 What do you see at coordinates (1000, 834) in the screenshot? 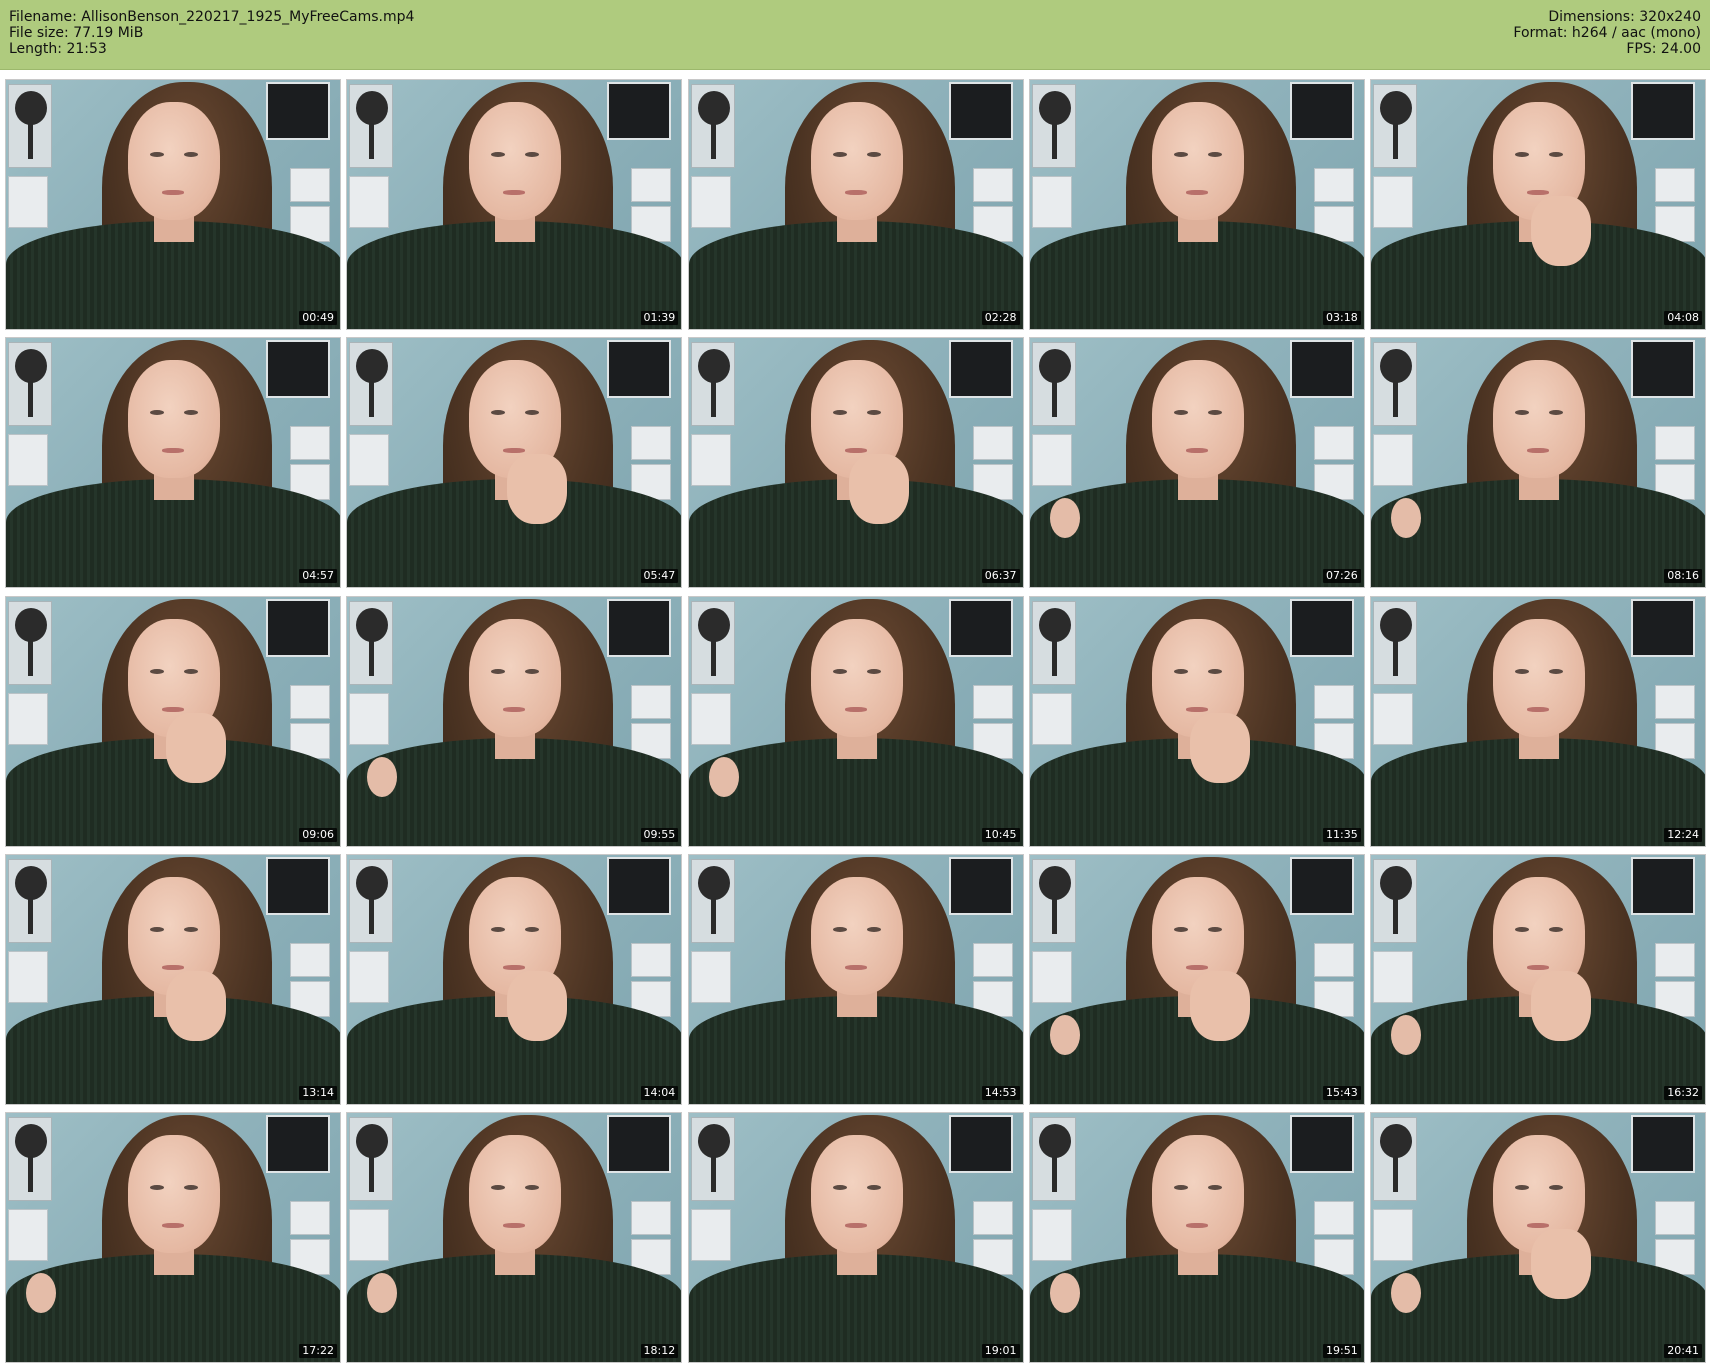
I see `timestamp-label: 10:45` at bounding box center [1000, 834].